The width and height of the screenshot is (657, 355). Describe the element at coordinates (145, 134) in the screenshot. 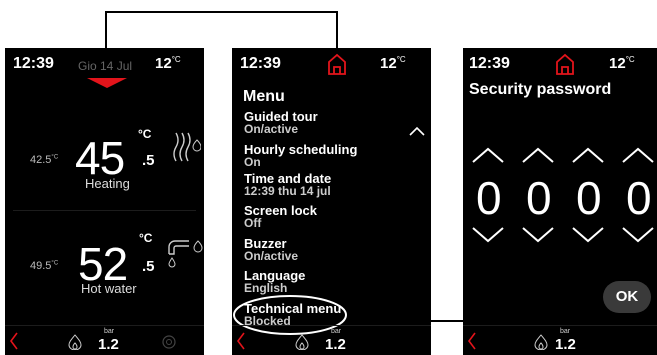

I see `heating-unit: °C` at that location.